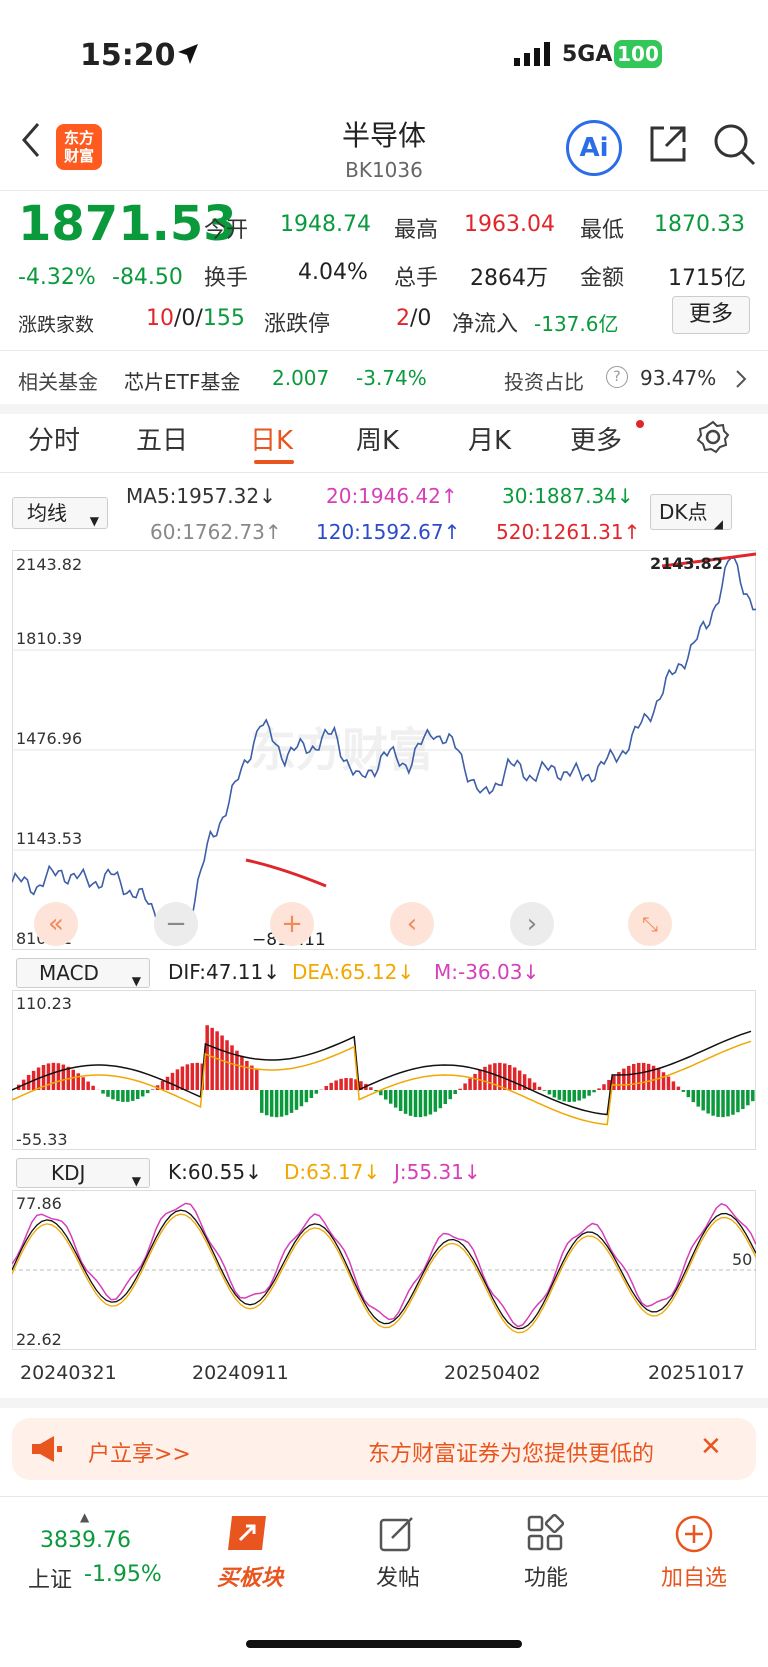 The image size is (768, 1667). What do you see at coordinates (694, 1576) in the screenshot?
I see `nav-add-watchlist: 加自选` at bounding box center [694, 1576].